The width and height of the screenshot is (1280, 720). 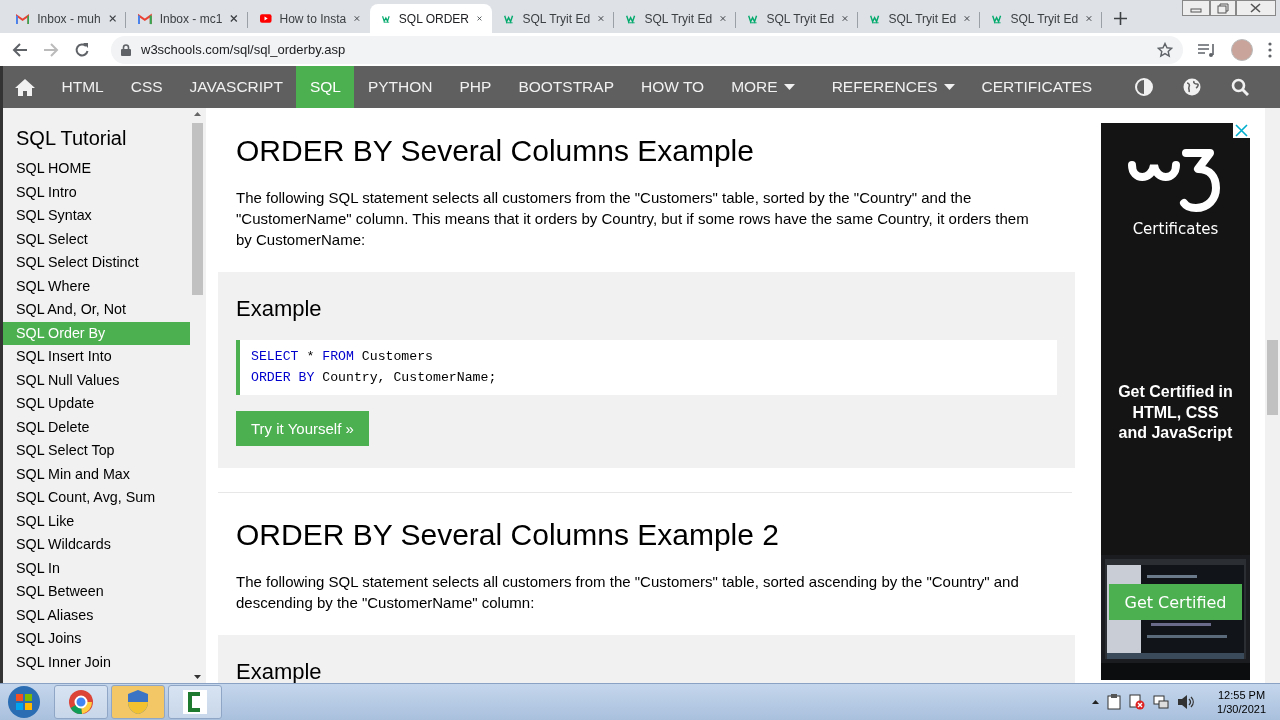 I want to click on browser-tab: SQL ORDER, so click(x=431, y=18).